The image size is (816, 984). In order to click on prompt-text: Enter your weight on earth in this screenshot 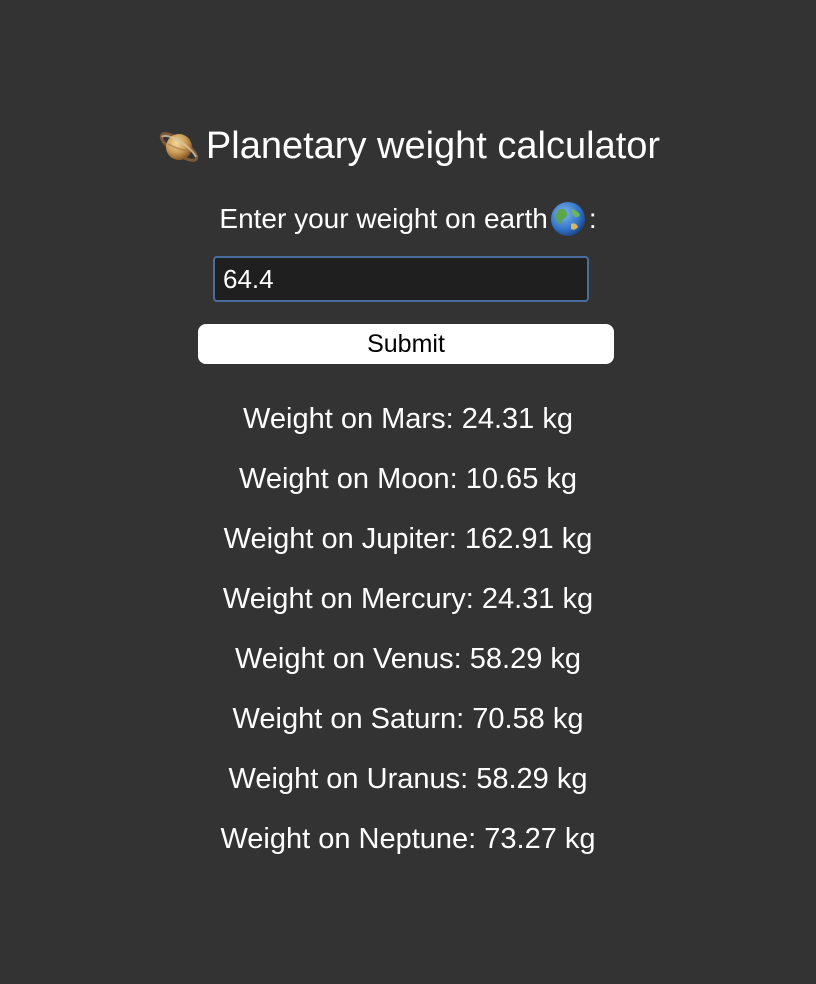, I will do `click(383, 218)`.